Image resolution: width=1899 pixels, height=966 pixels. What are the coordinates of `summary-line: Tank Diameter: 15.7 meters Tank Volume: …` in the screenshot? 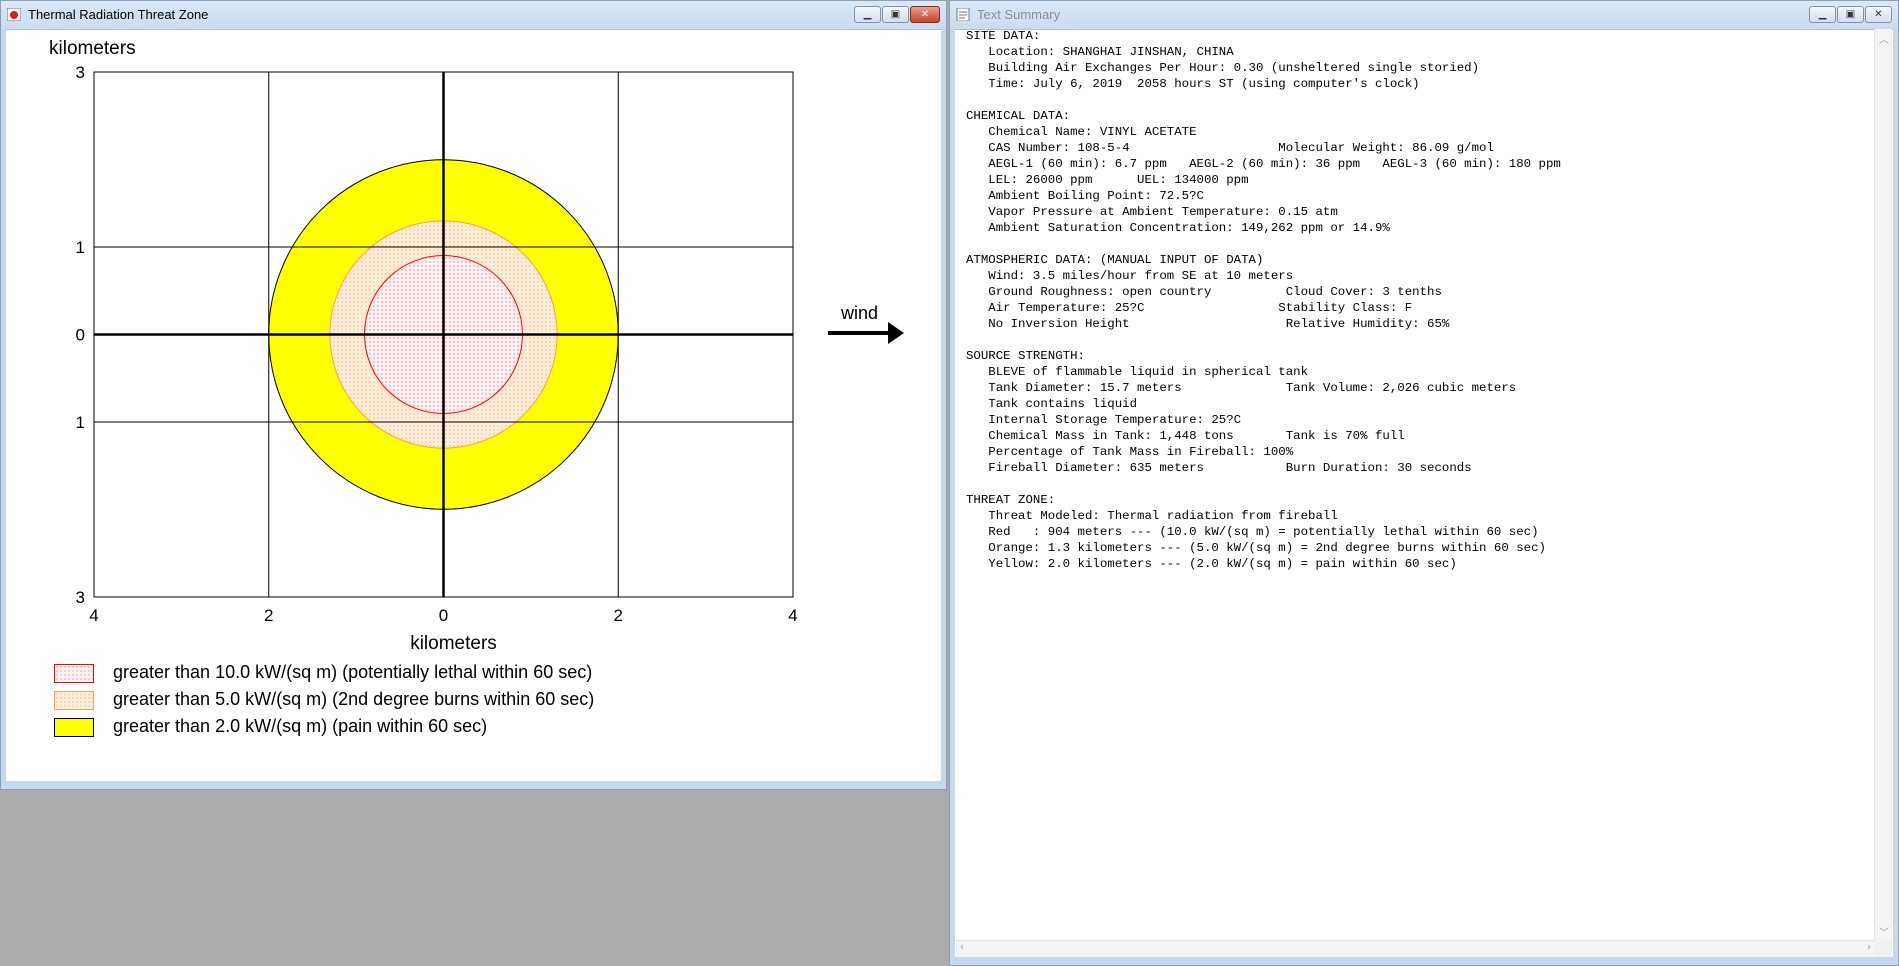 It's located at (1241, 388).